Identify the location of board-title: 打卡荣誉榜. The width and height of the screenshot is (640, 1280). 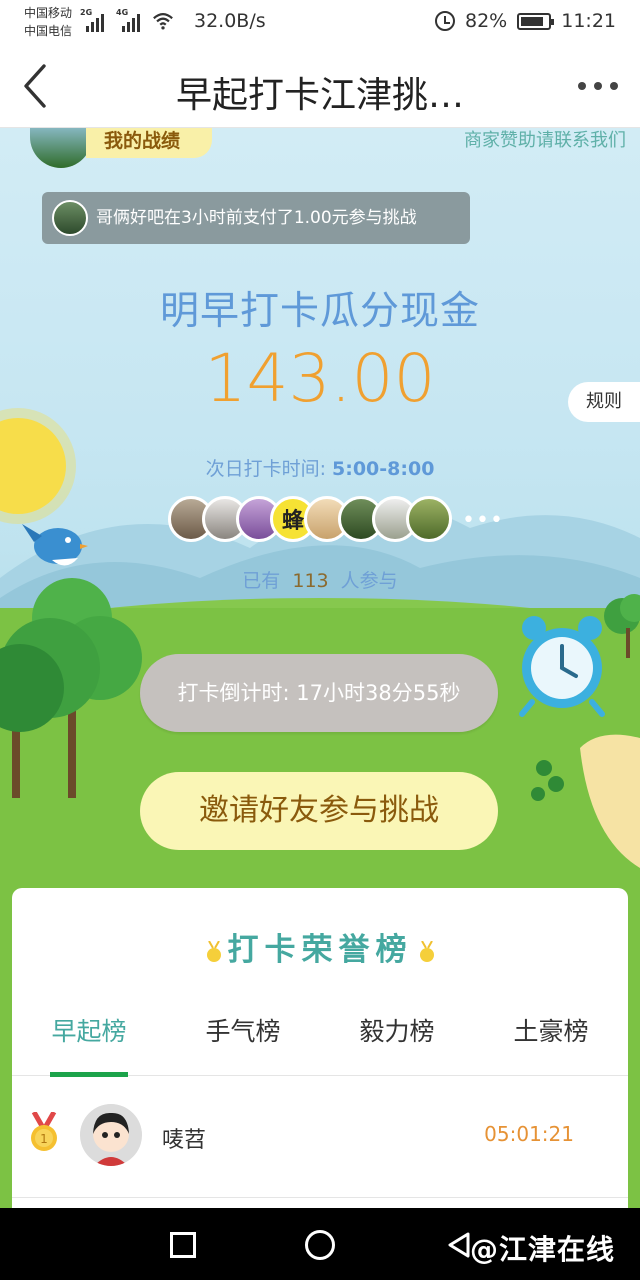
(320, 946).